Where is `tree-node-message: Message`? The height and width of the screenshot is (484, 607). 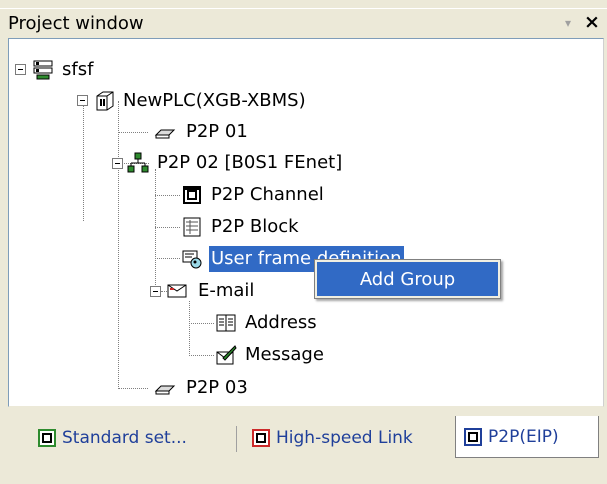 tree-node-message: Message is located at coordinates (270, 355).